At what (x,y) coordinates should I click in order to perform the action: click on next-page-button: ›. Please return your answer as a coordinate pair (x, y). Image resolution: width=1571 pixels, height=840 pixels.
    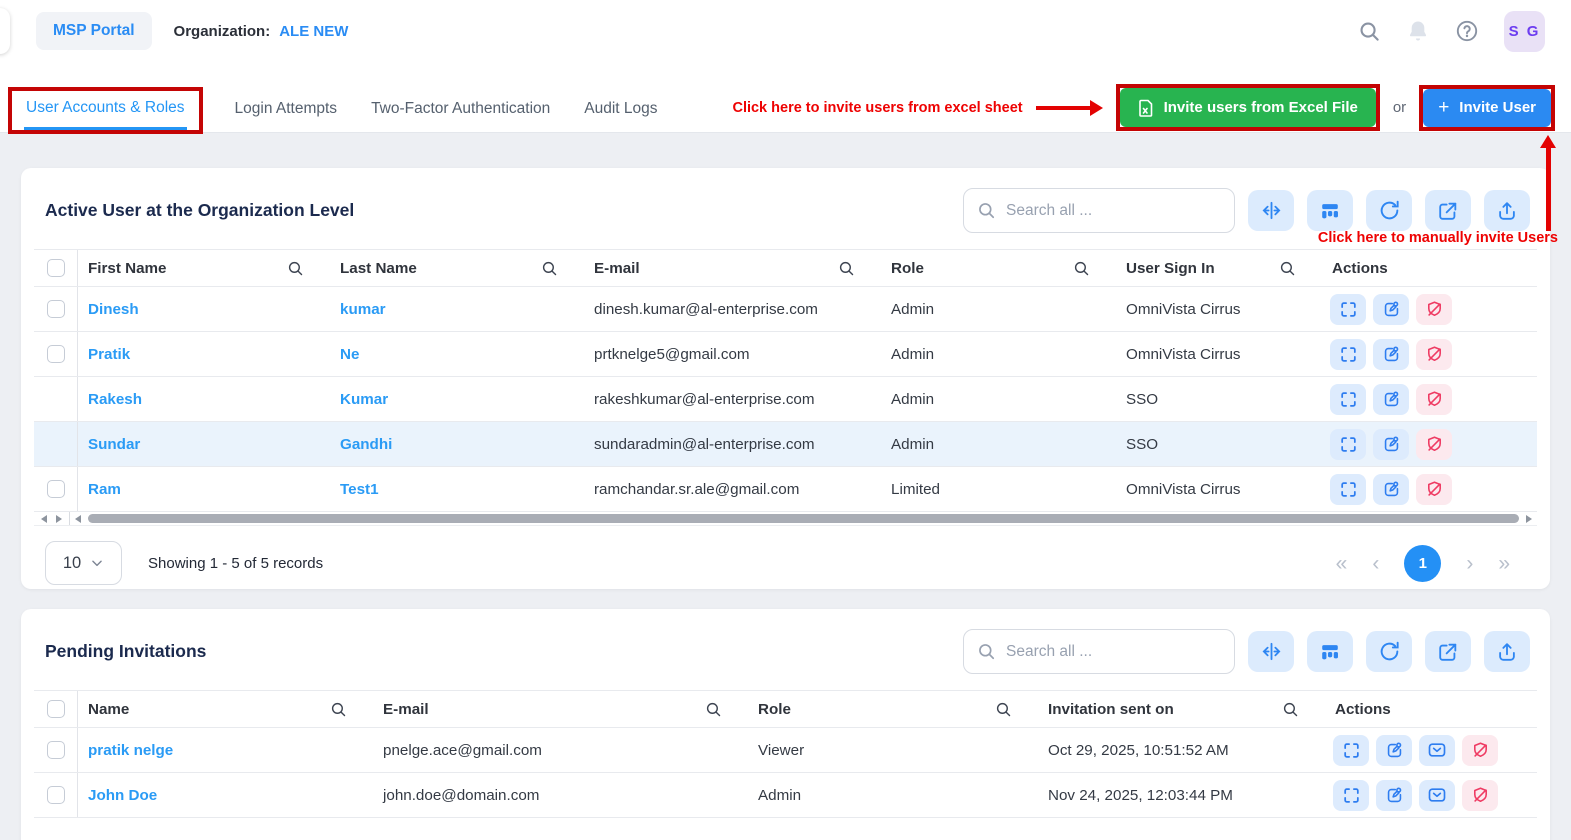
    Looking at the image, I should click on (1469, 563).